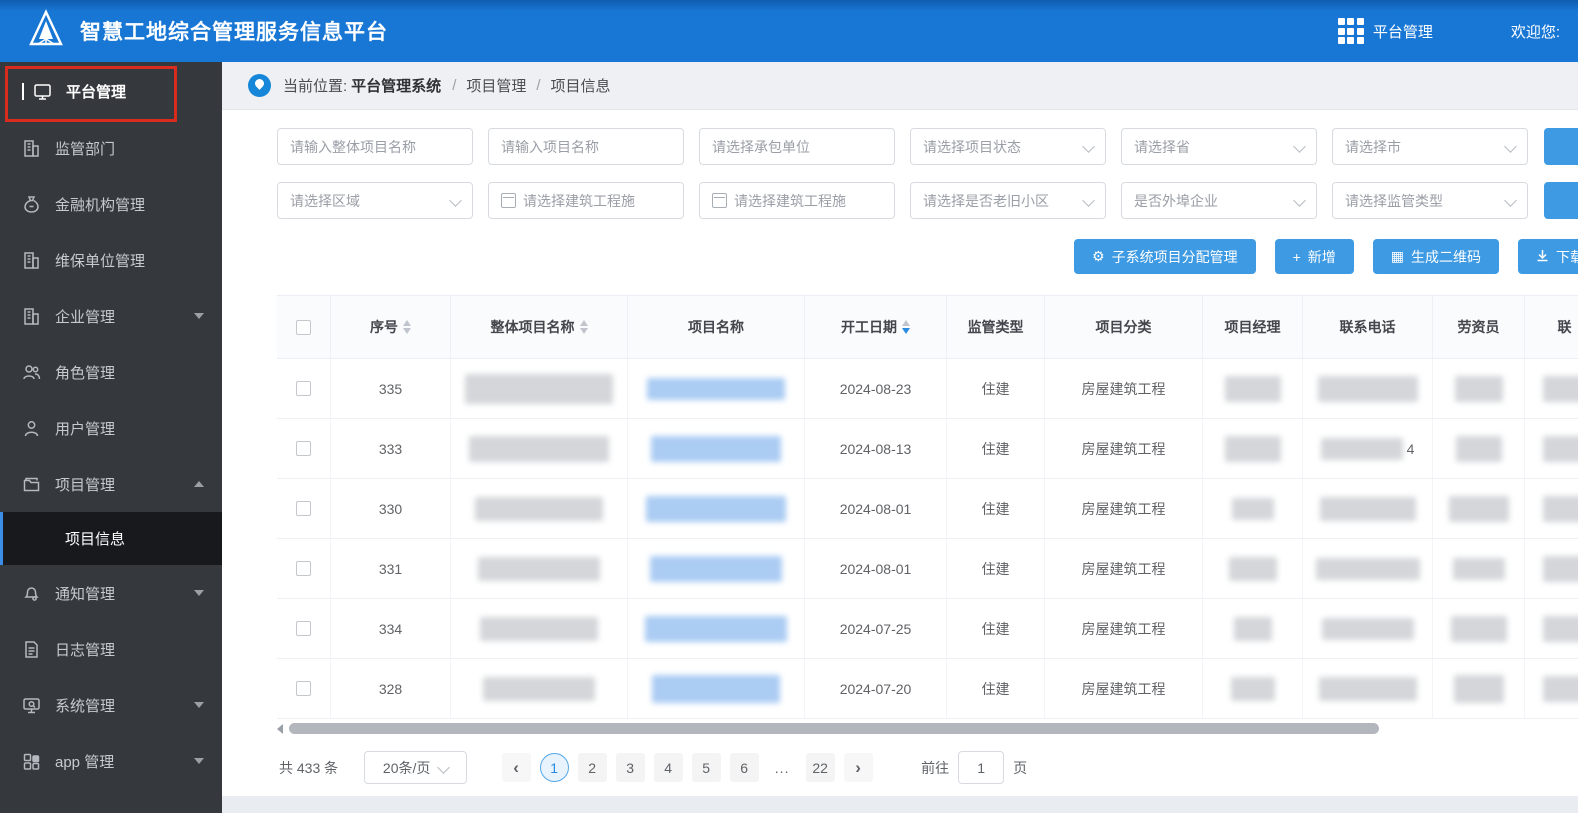 This screenshot has width=1578, height=813. Describe the element at coordinates (858, 767) in the screenshot. I see `next-page-button: ›` at that location.